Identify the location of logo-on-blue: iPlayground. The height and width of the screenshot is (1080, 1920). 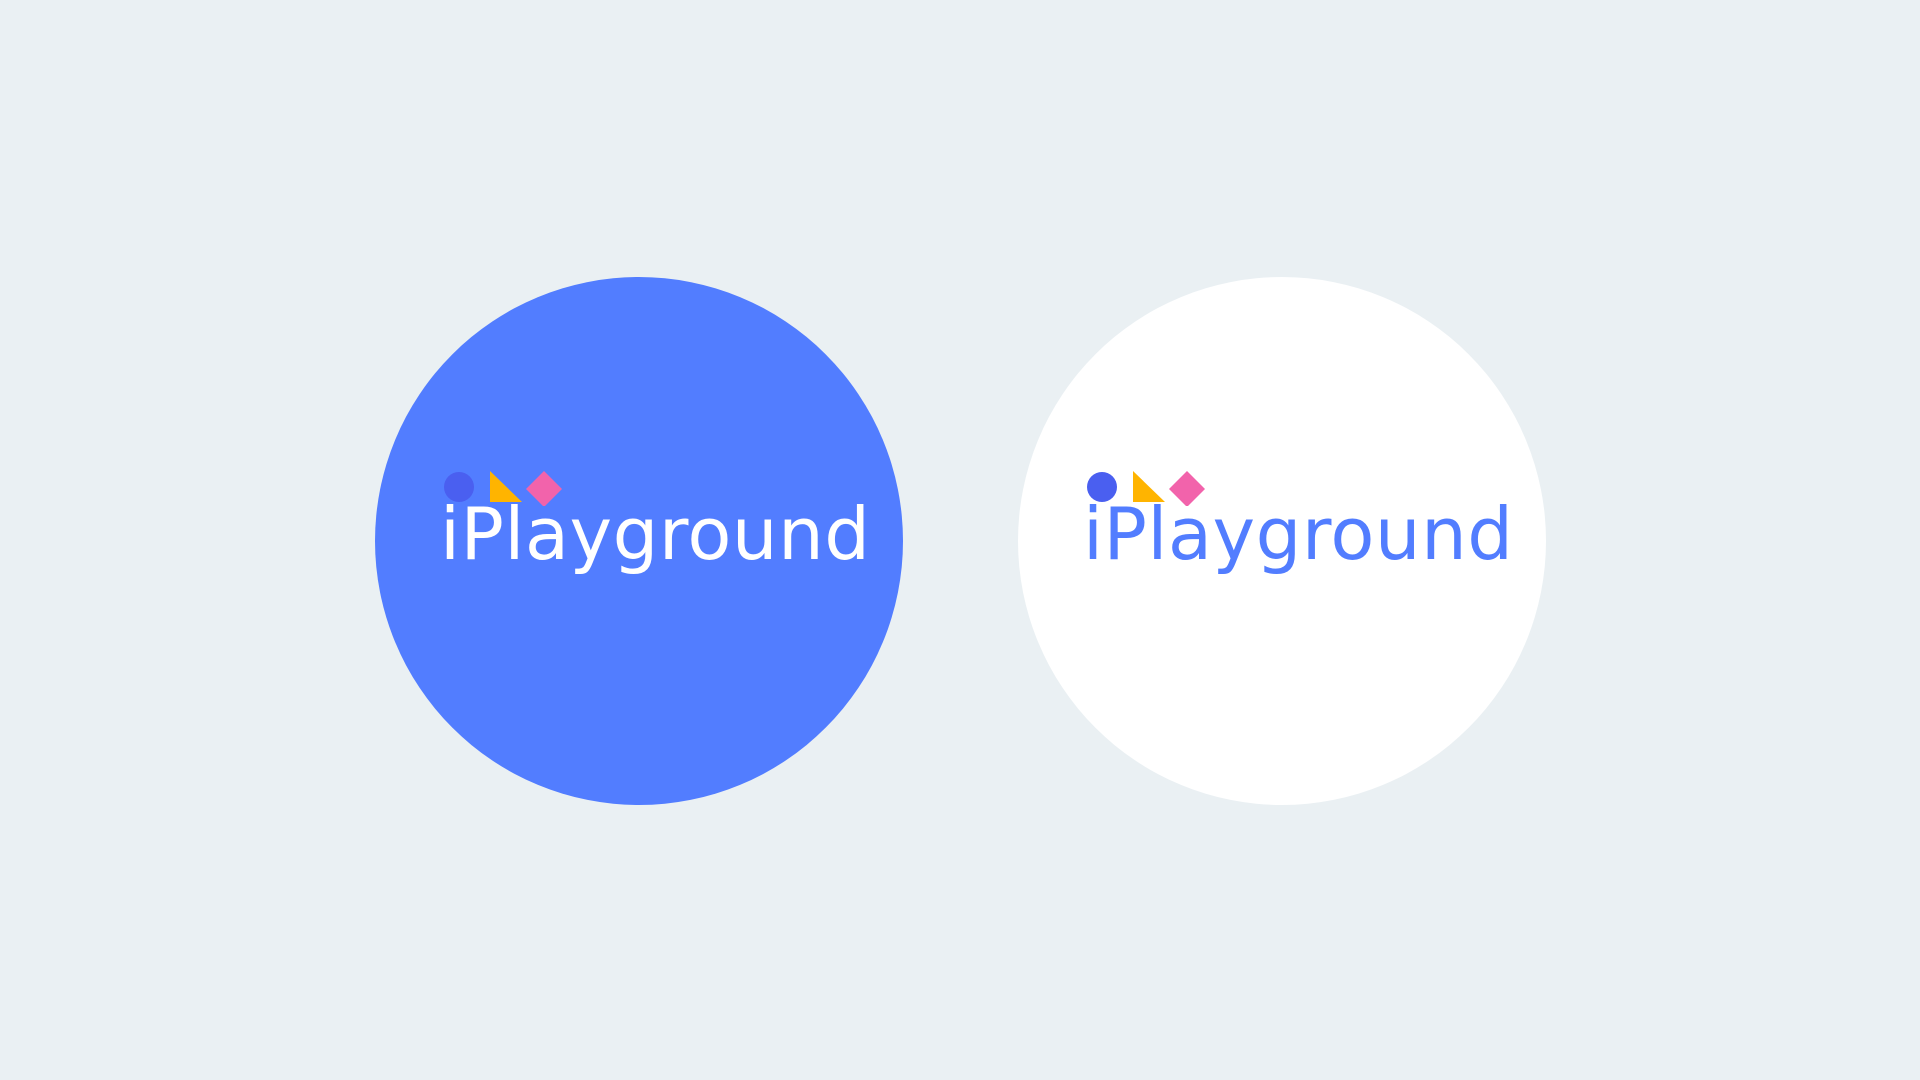
(655, 541).